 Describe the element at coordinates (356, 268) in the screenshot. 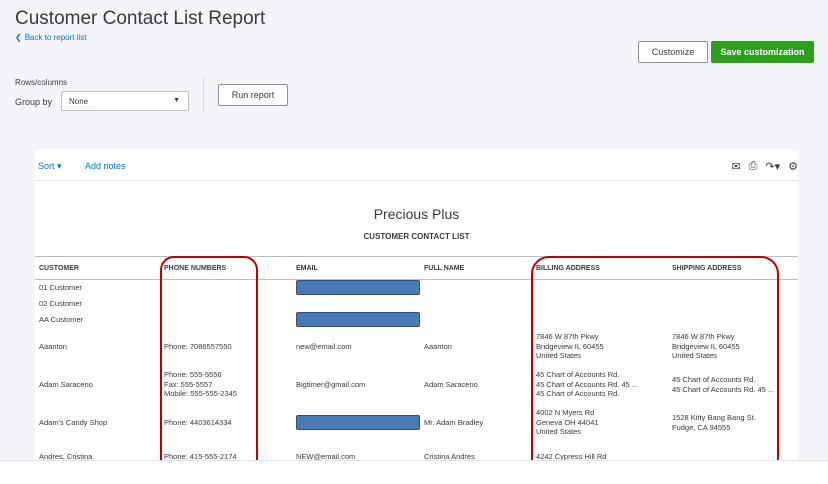

I see `column-header-email: EMAIL` at that location.